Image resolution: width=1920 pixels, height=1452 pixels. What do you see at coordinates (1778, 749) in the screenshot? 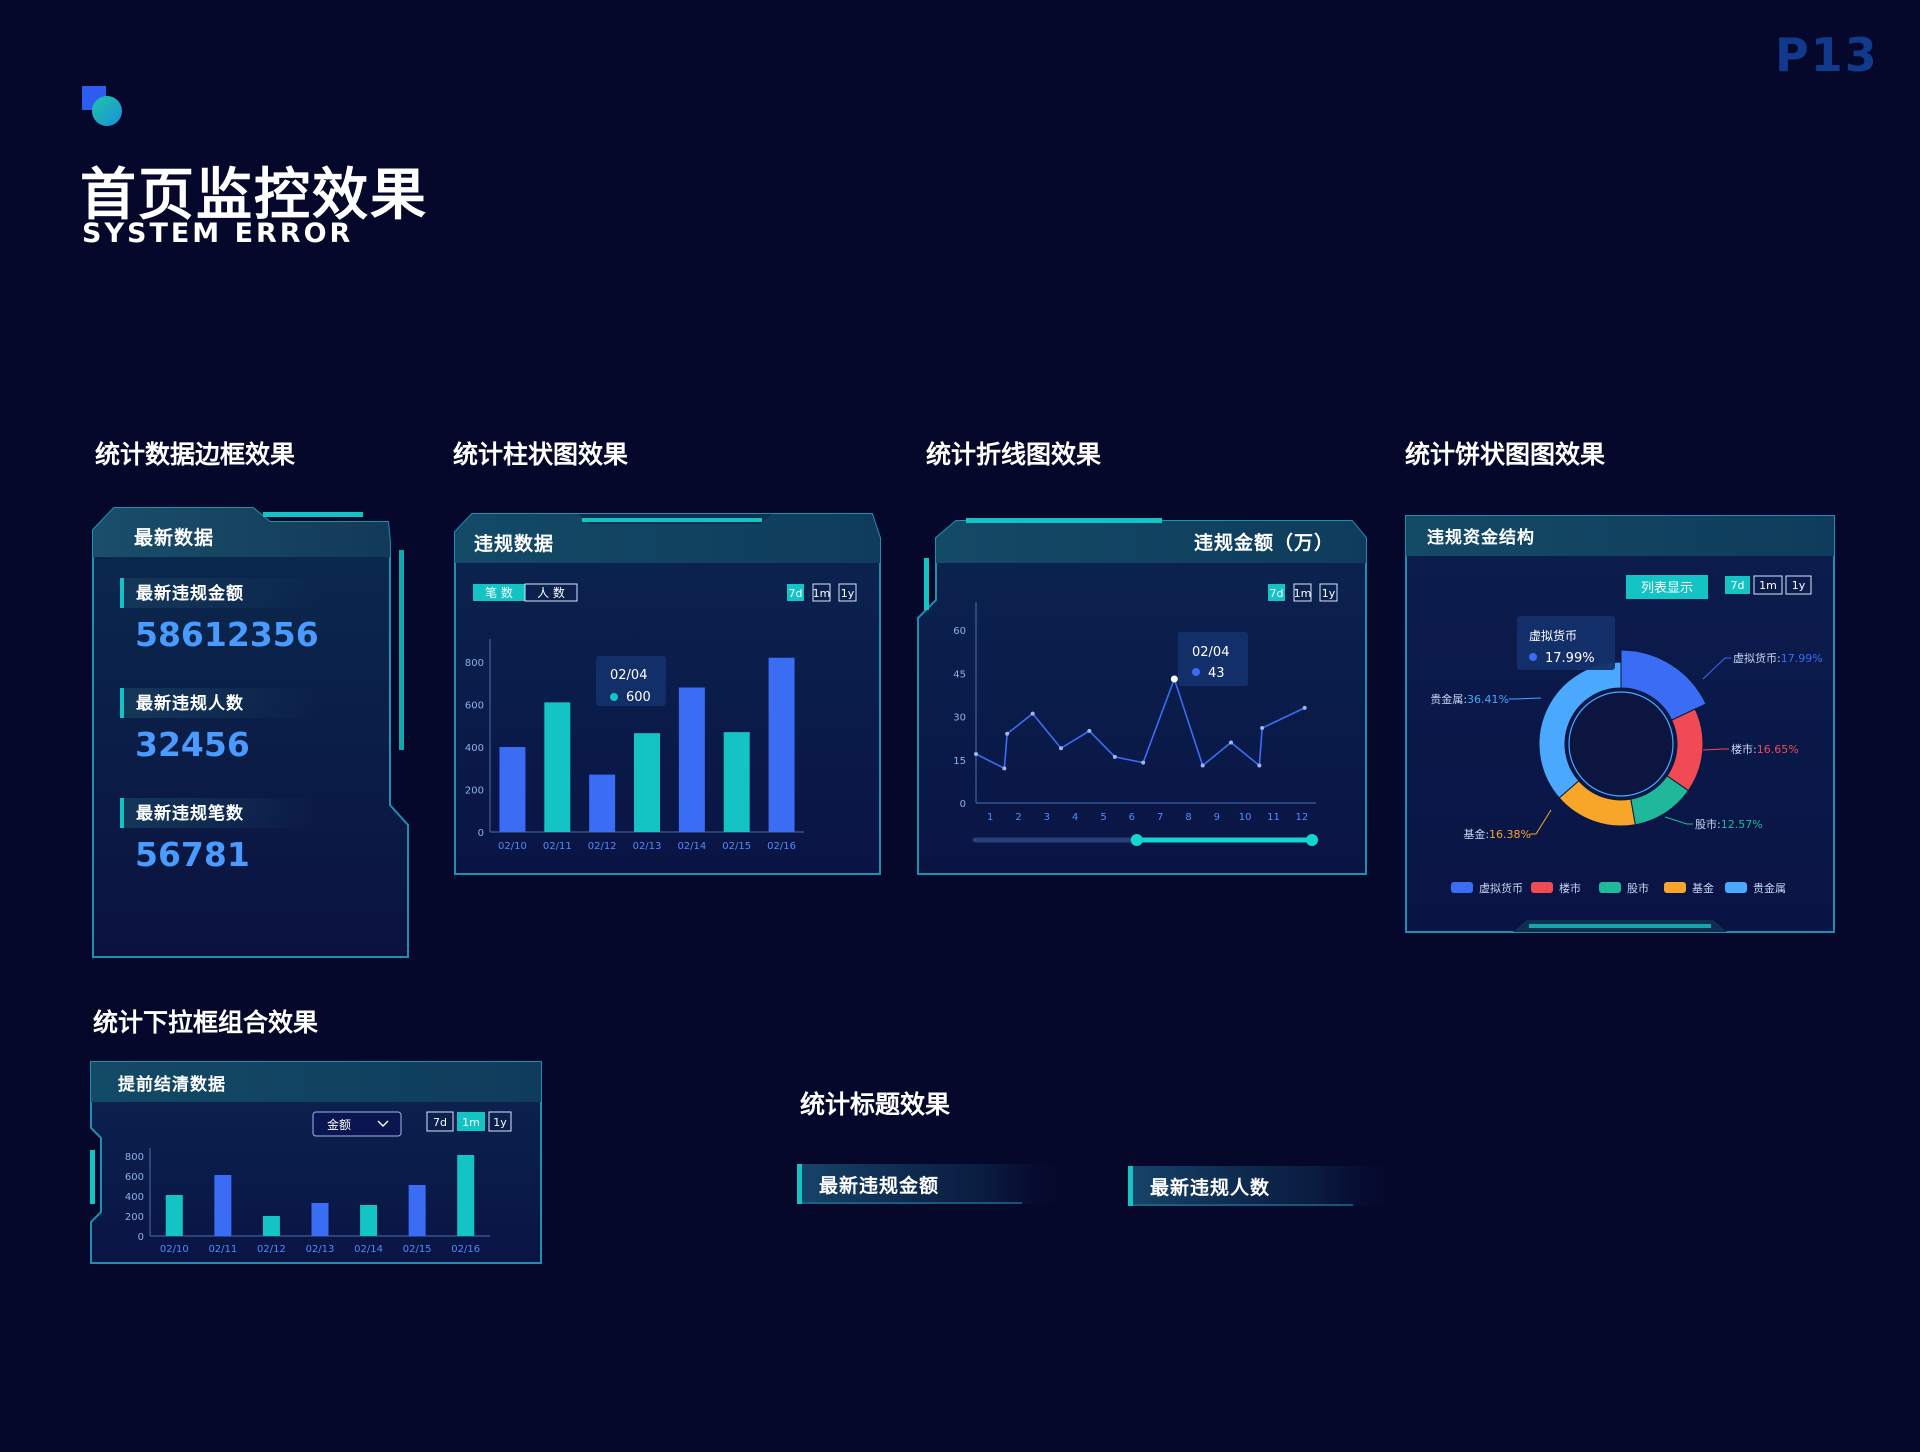
I see `slice-percent: 16.65%` at bounding box center [1778, 749].